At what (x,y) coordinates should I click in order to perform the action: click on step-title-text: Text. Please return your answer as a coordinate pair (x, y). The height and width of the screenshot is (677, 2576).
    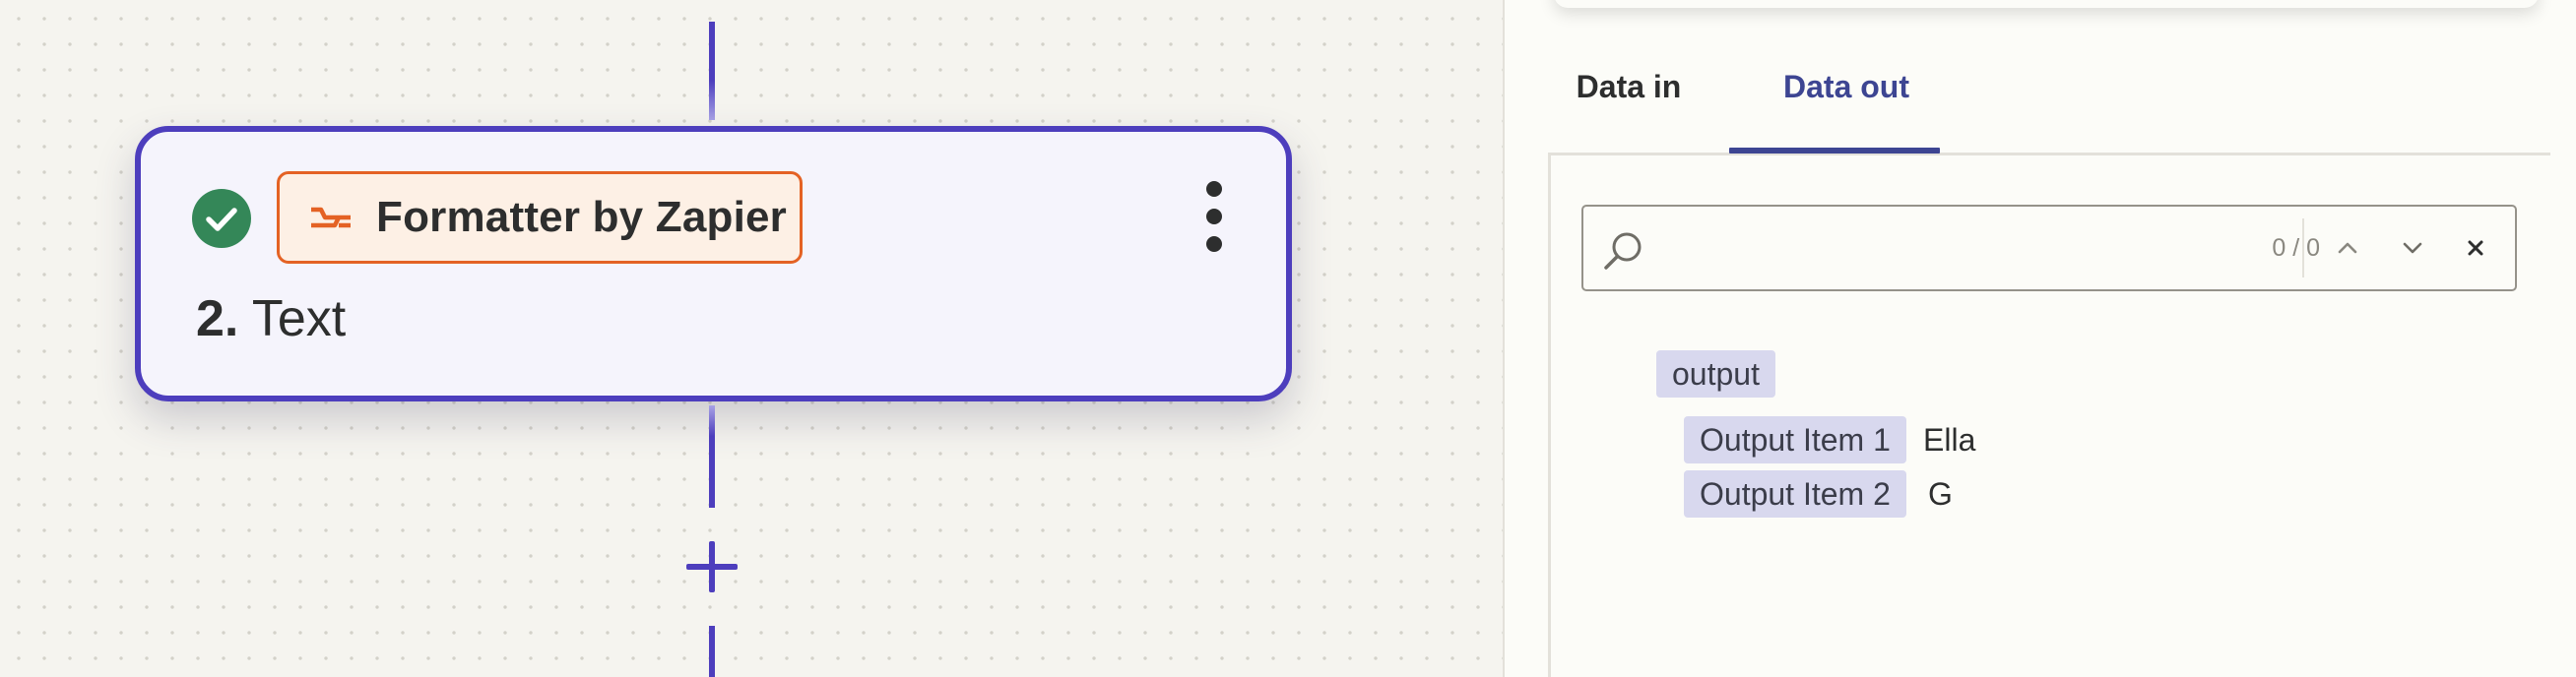
    Looking at the image, I should click on (299, 318).